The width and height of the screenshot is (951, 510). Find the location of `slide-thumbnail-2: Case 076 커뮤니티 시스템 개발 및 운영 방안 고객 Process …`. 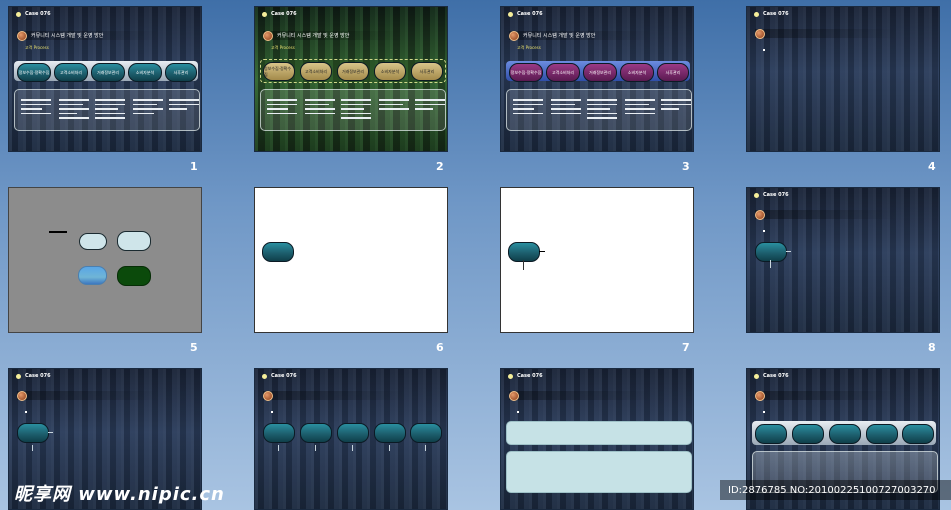

slide-thumbnail-2: Case 076 커뮤니티 시스템 개발 및 운영 방안 고객 Process … is located at coordinates (351, 79).